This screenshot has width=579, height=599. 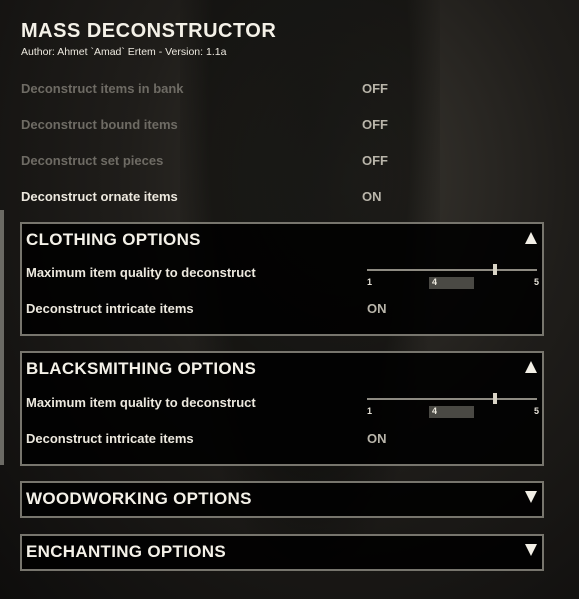 What do you see at coordinates (99, 124) in the screenshot?
I see `setting-label: Deconstruct bound items` at bounding box center [99, 124].